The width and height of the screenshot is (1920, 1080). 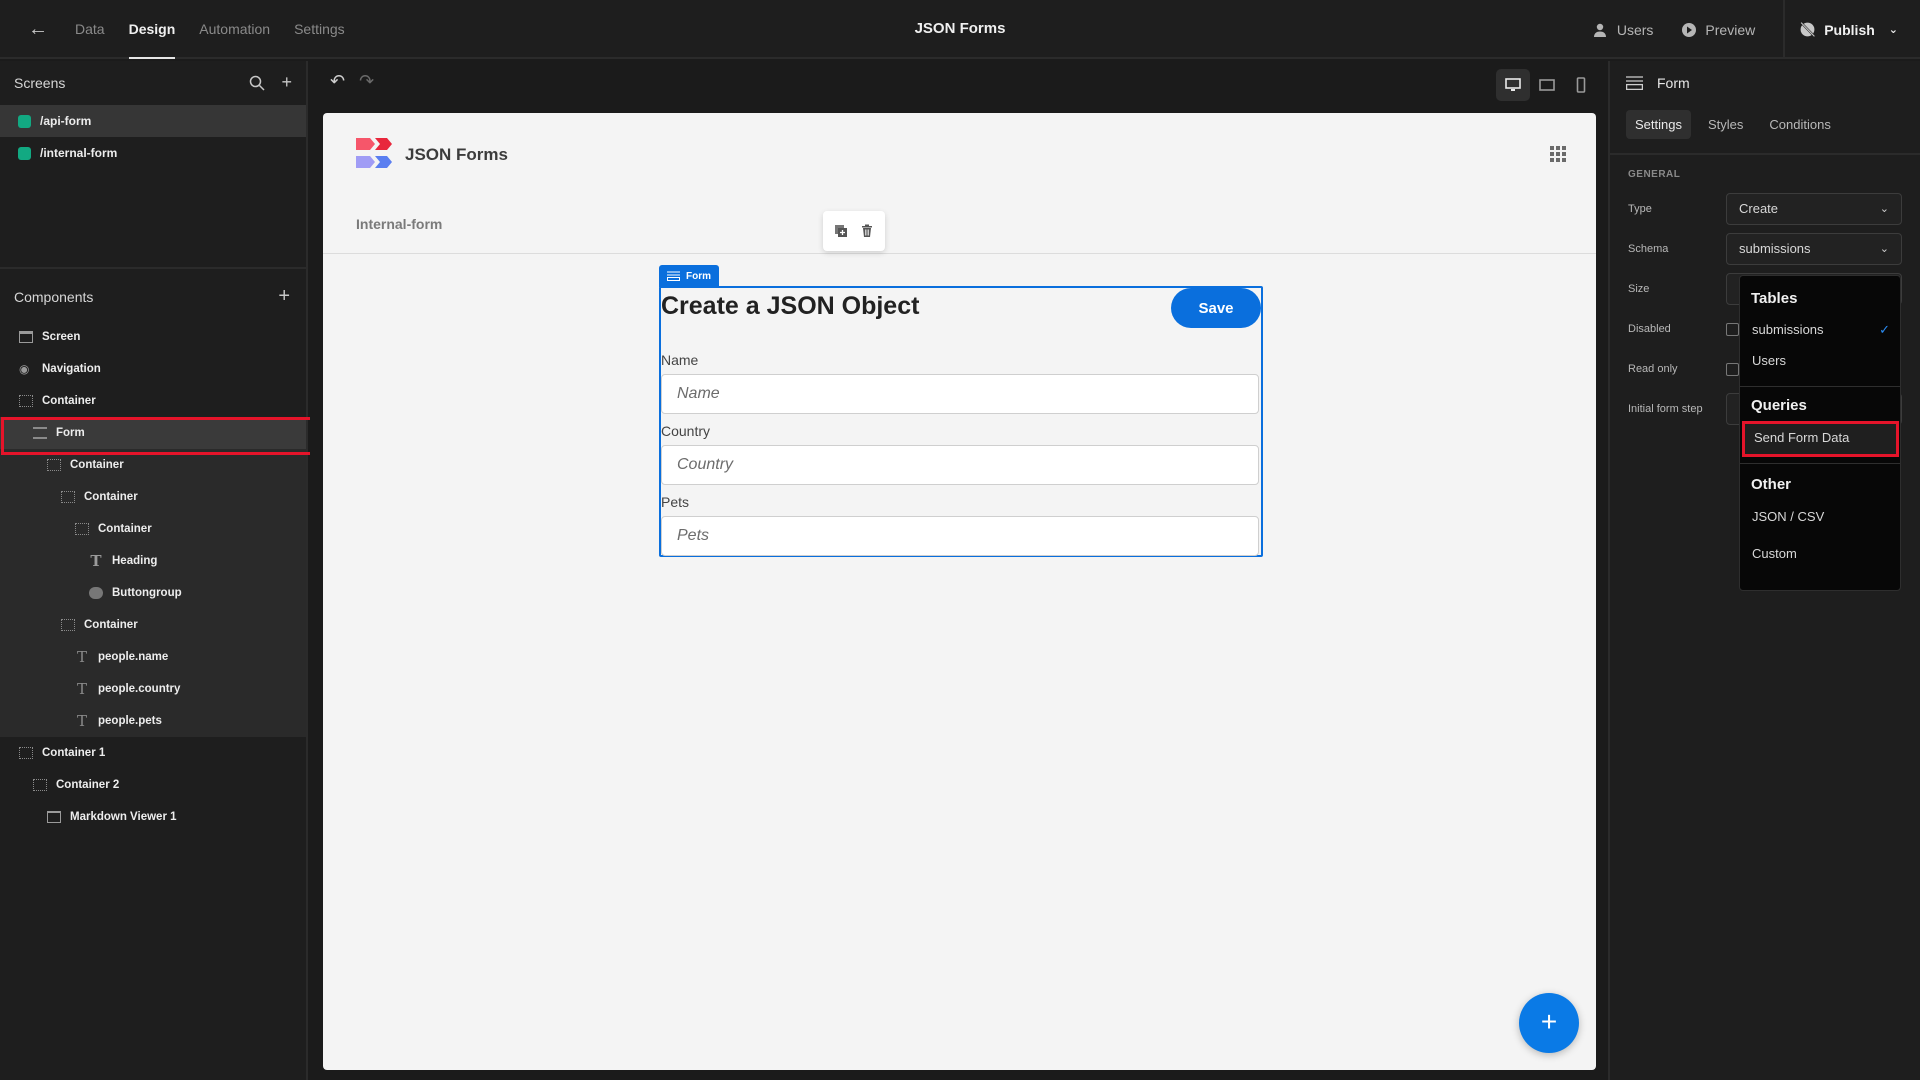 What do you see at coordinates (1799, 124) in the screenshot?
I see `tab-conditions: Conditions` at bounding box center [1799, 124].